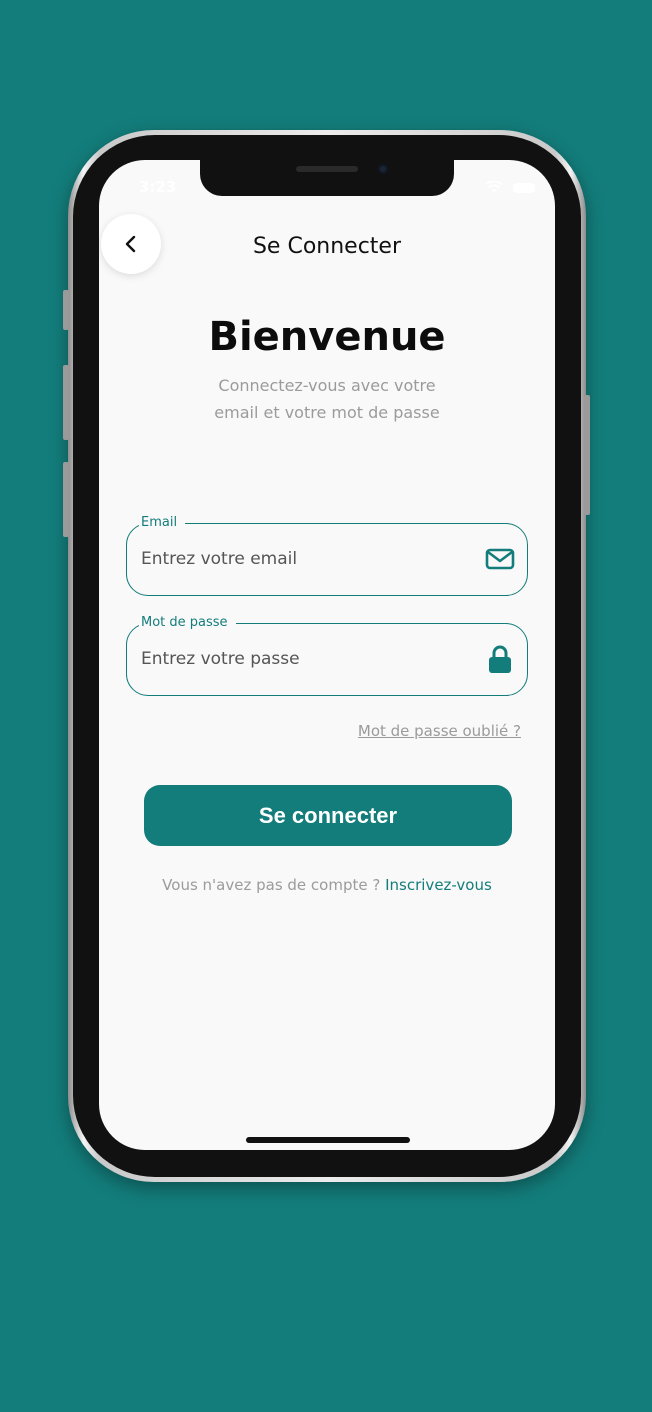 Image resolution: width=652 pixels, height=1412 pixels. Describe the element at coordinates (500, 659) in the screenshot. I see `lock-icon` at that location.